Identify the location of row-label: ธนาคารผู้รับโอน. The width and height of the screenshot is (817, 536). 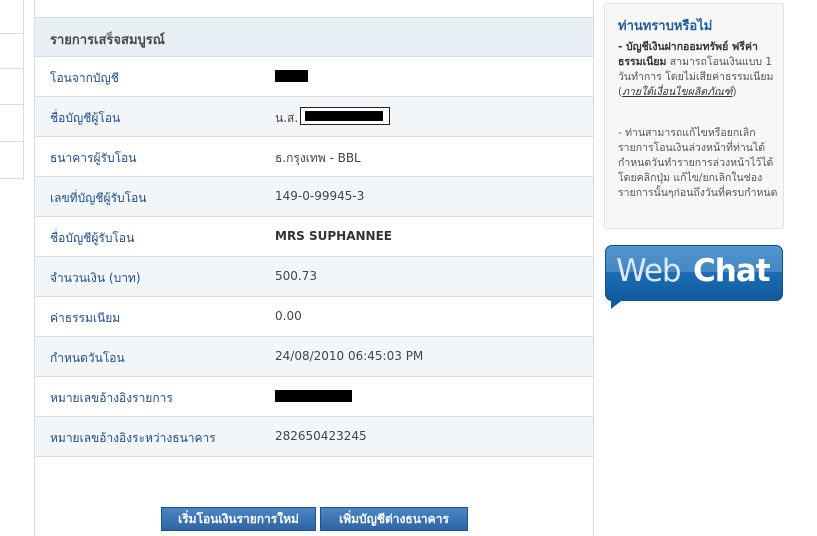
(93, 158).